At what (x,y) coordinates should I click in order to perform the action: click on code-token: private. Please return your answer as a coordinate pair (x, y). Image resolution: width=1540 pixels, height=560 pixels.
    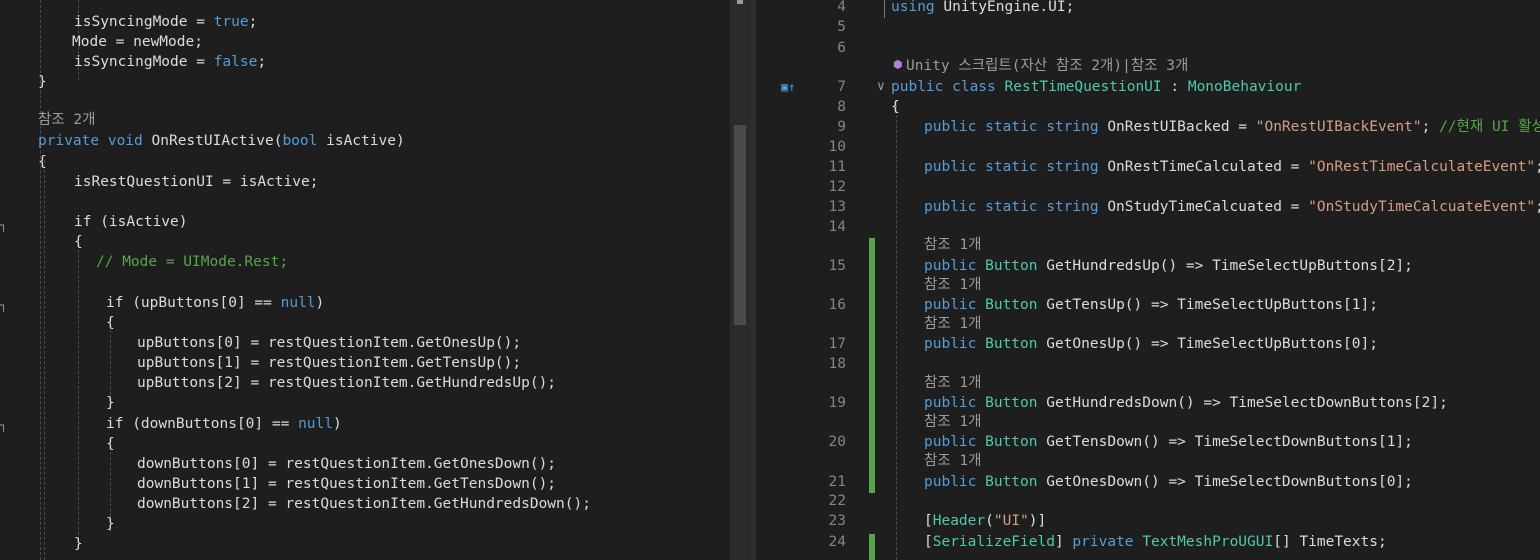
    Looking at the image, I should click on (73, 141).